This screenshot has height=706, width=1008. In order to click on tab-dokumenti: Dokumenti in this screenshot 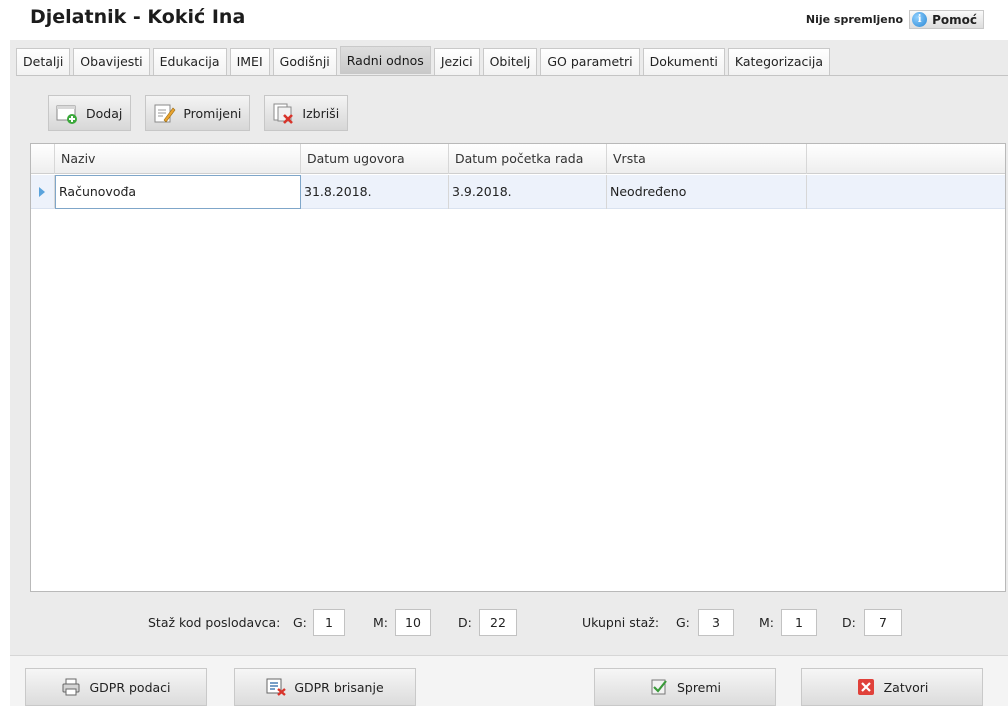, I will do `click(683, 61)`.